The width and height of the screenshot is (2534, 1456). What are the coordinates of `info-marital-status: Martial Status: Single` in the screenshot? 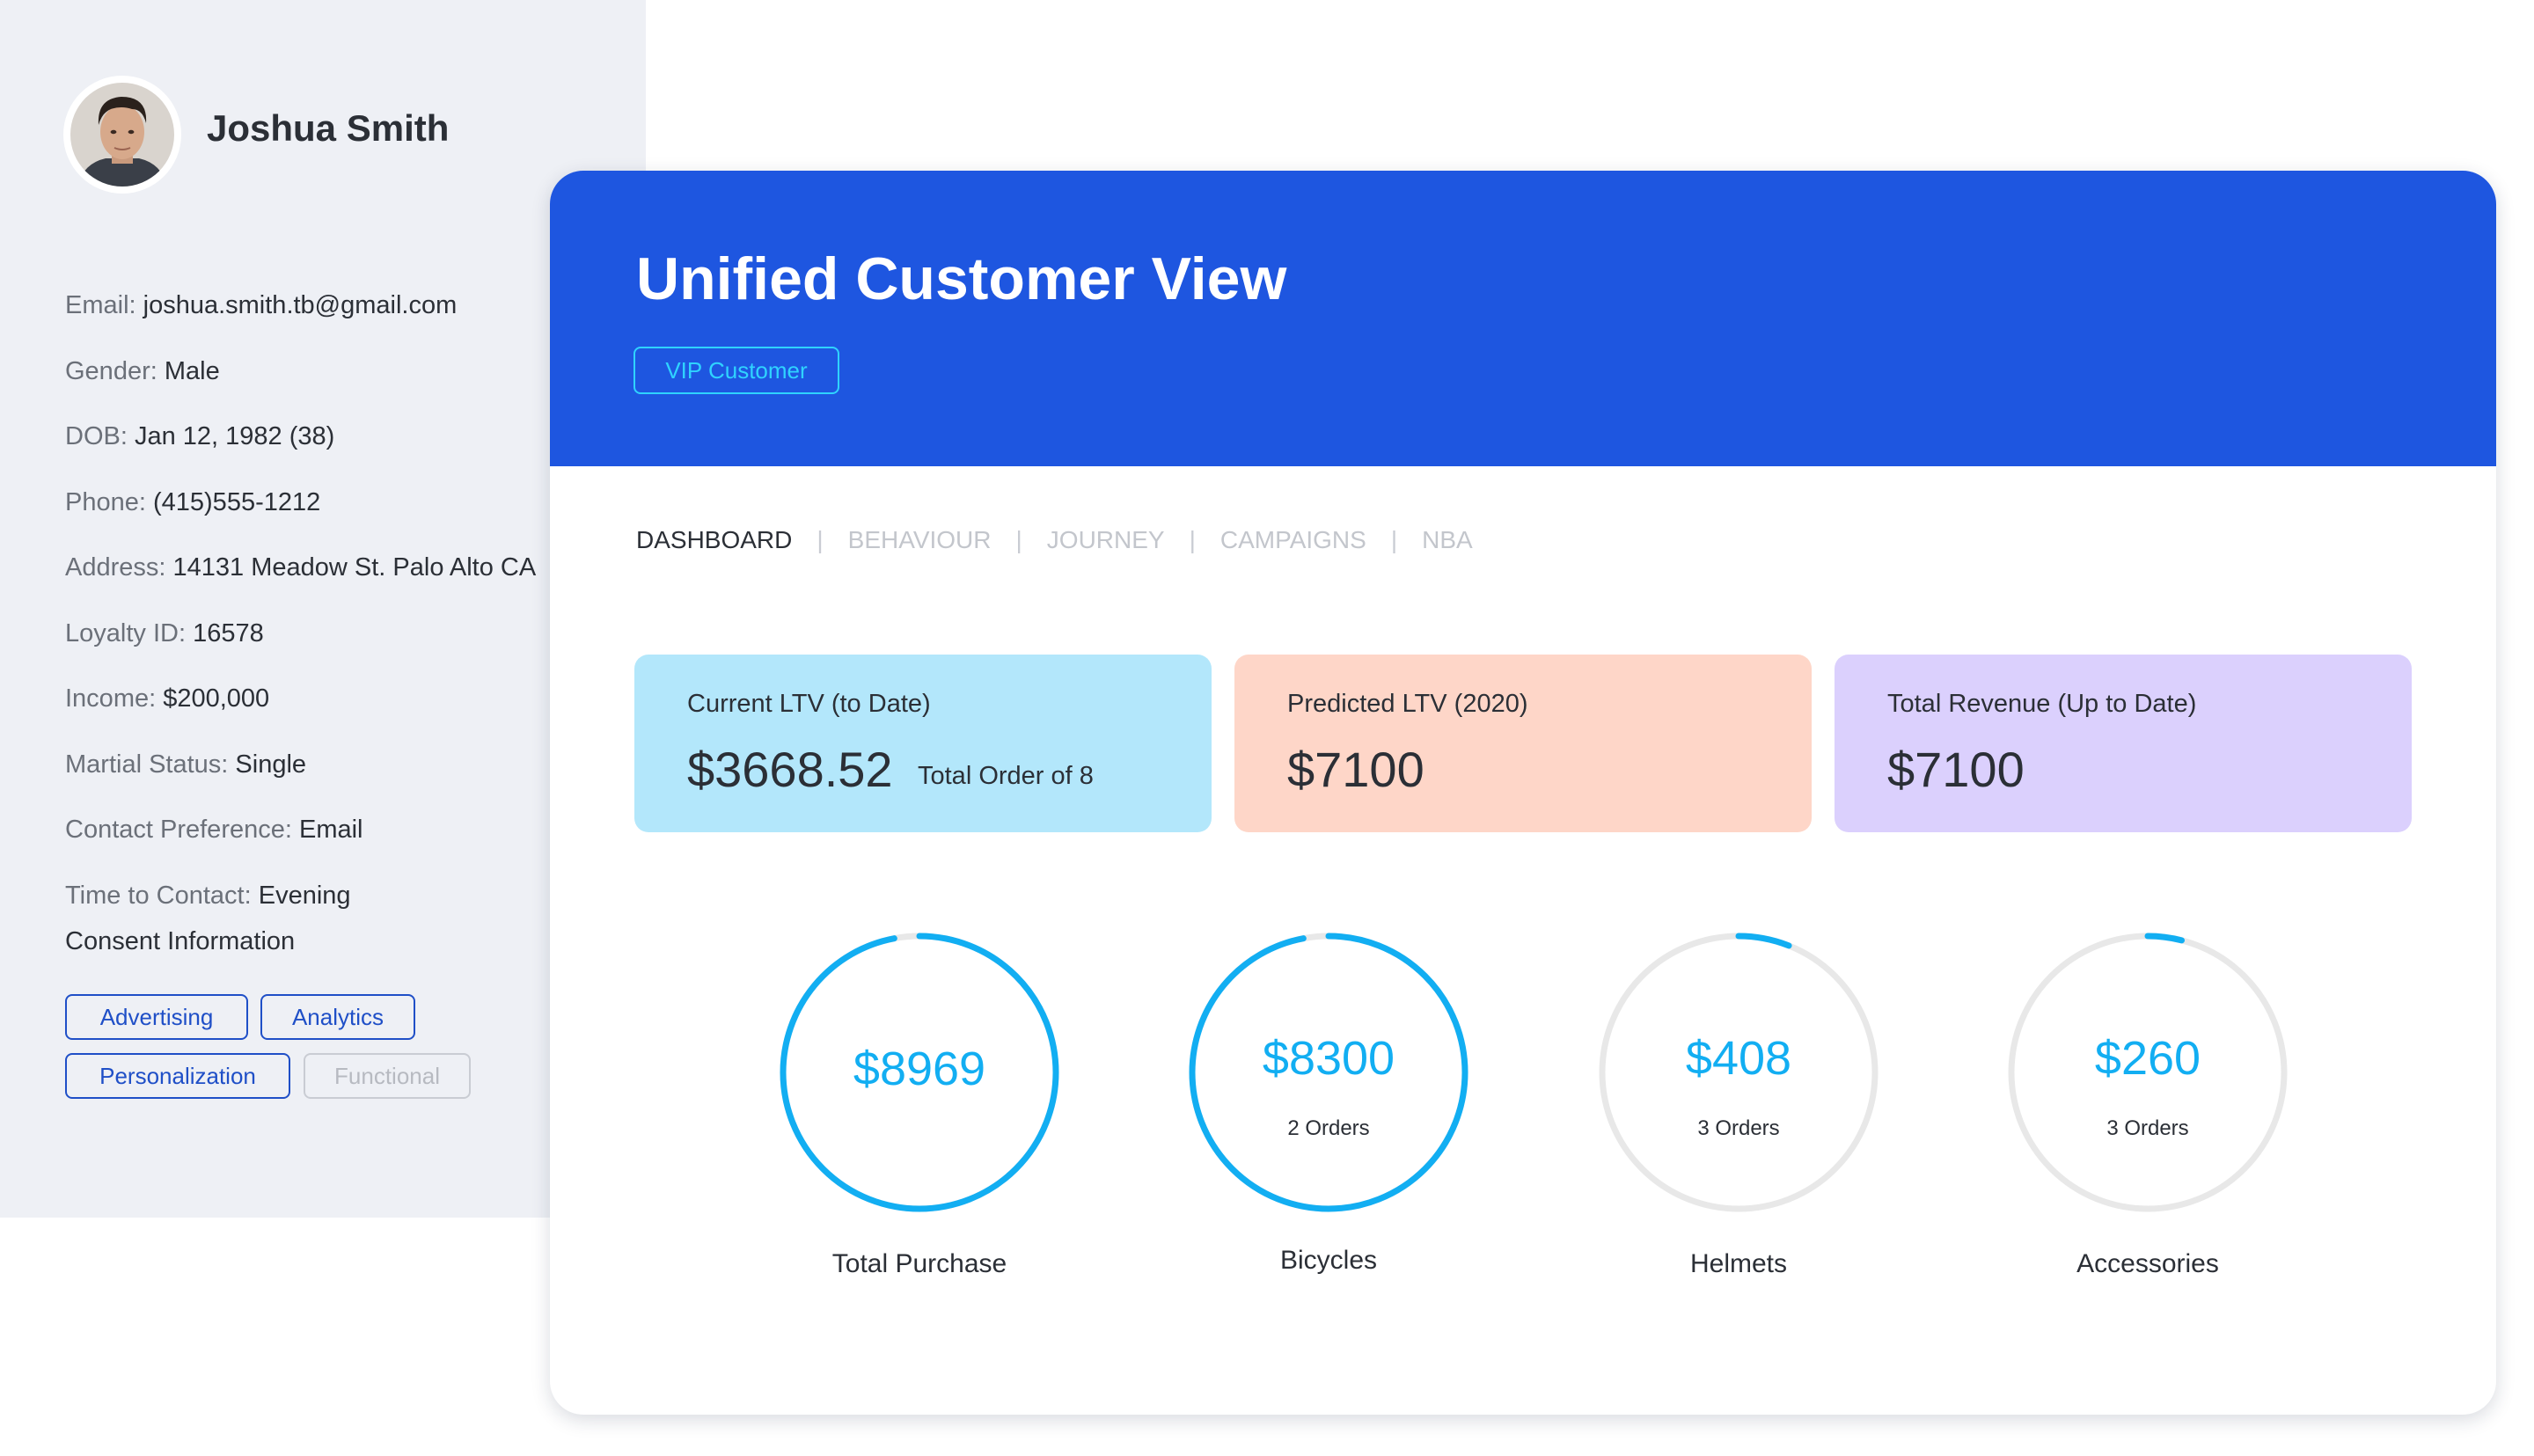 It's located at (300, 765).